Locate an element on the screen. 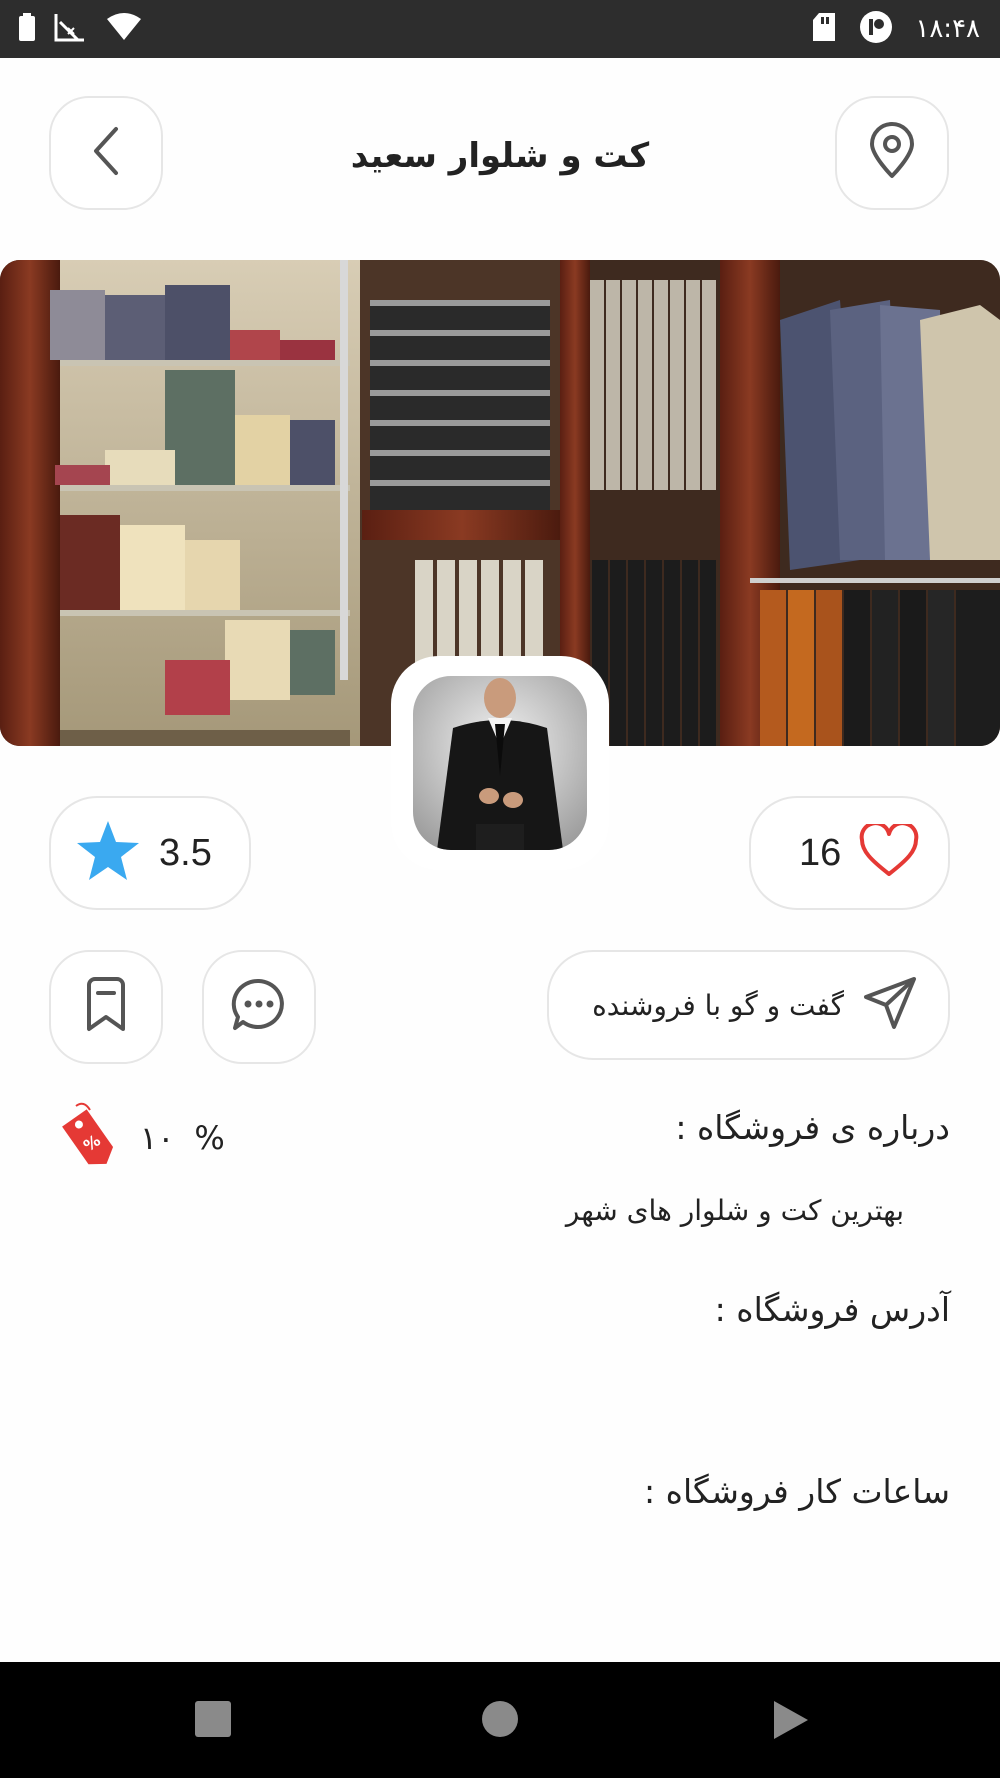 This screenshot has height=1778, width=1000. chat-bubble-icon is located at coordinates (259, 1007).